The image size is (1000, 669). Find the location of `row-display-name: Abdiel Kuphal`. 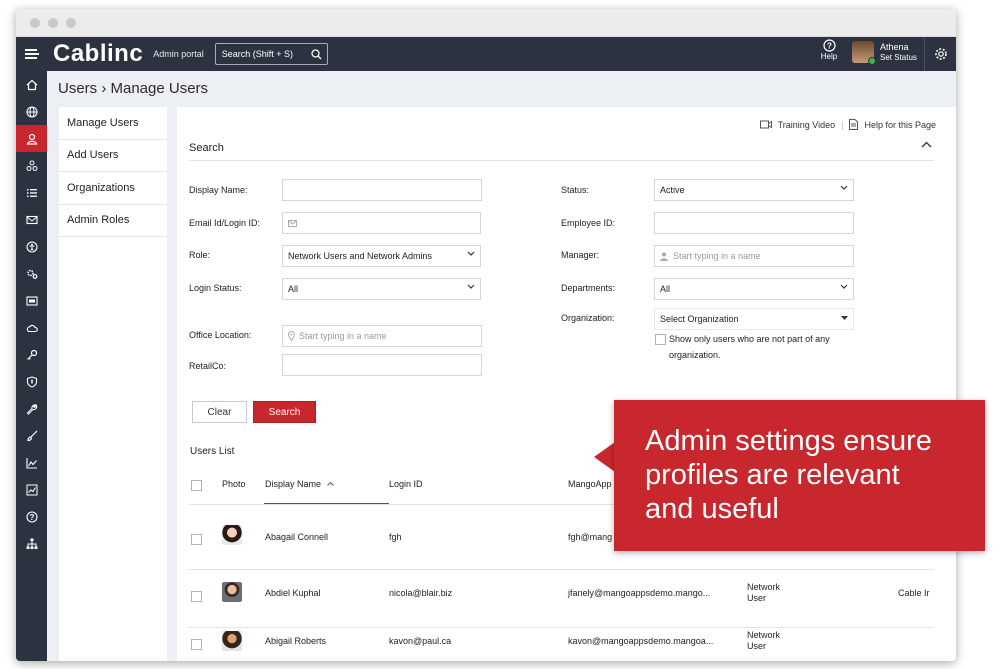

row-display-name: Abdiel Kuphal is located at coordinates (293, 593).